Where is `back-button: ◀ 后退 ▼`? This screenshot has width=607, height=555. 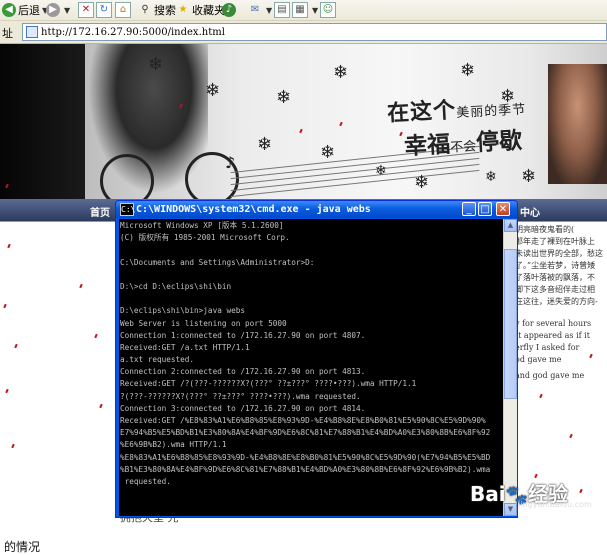 back-button: ◀ 后退 ▼ is located at coordinates (25, 10).